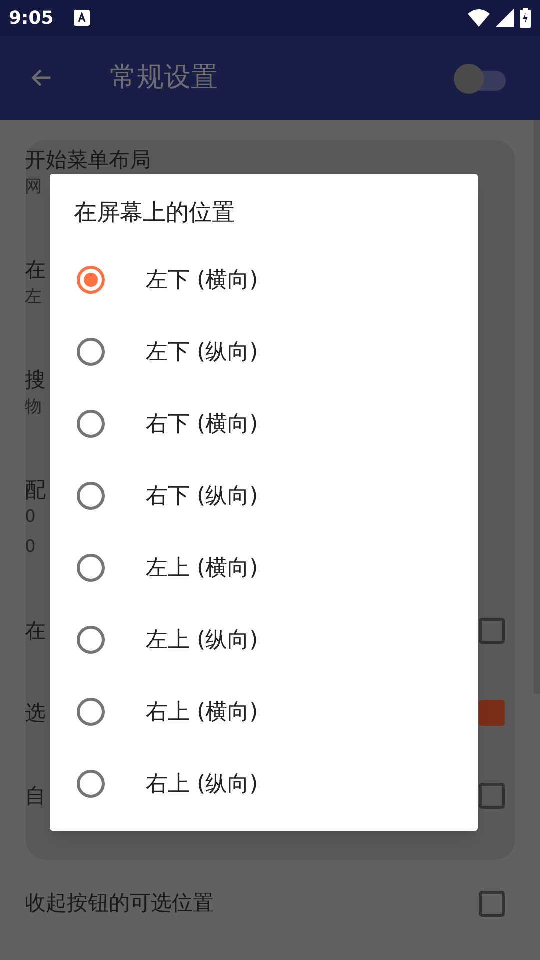 The image size is (540, 960). I want to click on wifi-icon, so click(479, 18).